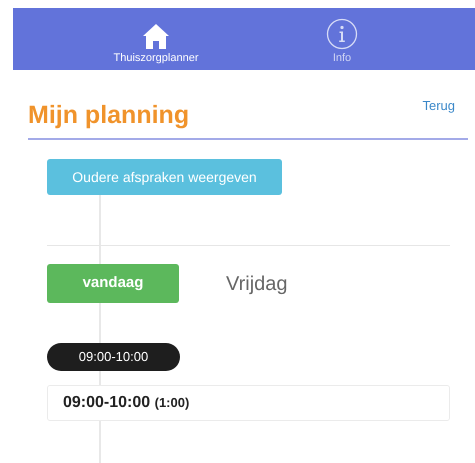  Describe the element at coordinates (109, 115) in the screenshot. I see `page-title: Mijn planning` at that location.